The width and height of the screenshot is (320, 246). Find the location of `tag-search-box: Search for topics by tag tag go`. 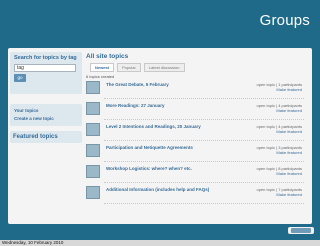

tag-search-box: Search for topics by tag tag go is located at coordinates (46, 73).